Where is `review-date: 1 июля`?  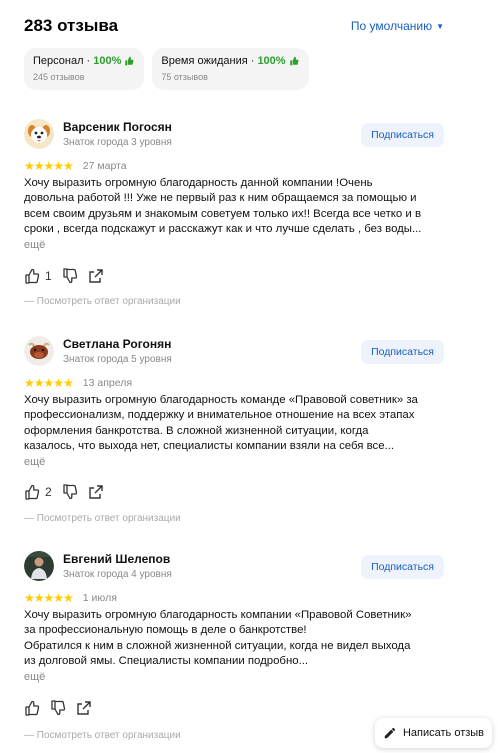 review-date: 1 июля is located at coordinates (99, 598).